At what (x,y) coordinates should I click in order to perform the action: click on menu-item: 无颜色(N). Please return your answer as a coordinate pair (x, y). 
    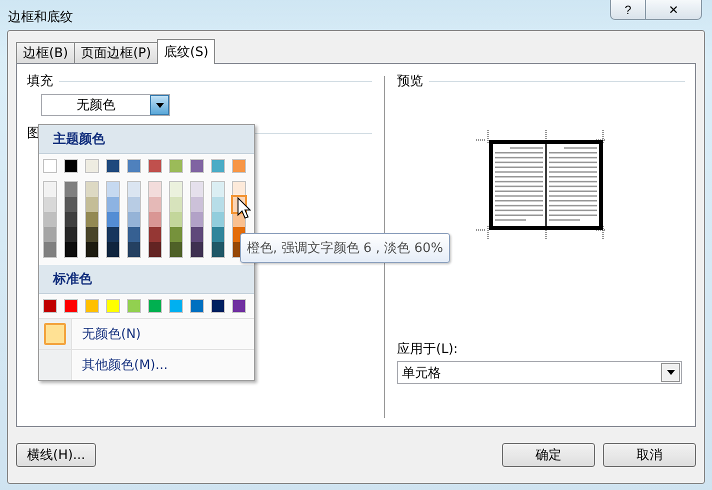
    Looking at the image, I should click on (146, 333).